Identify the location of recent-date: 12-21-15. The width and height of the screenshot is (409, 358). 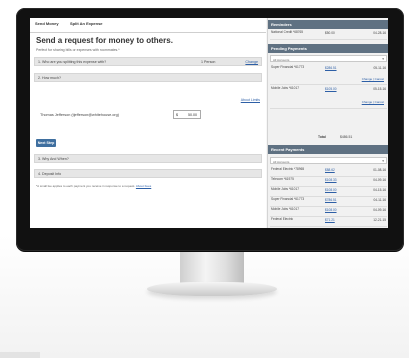
(379, 220).